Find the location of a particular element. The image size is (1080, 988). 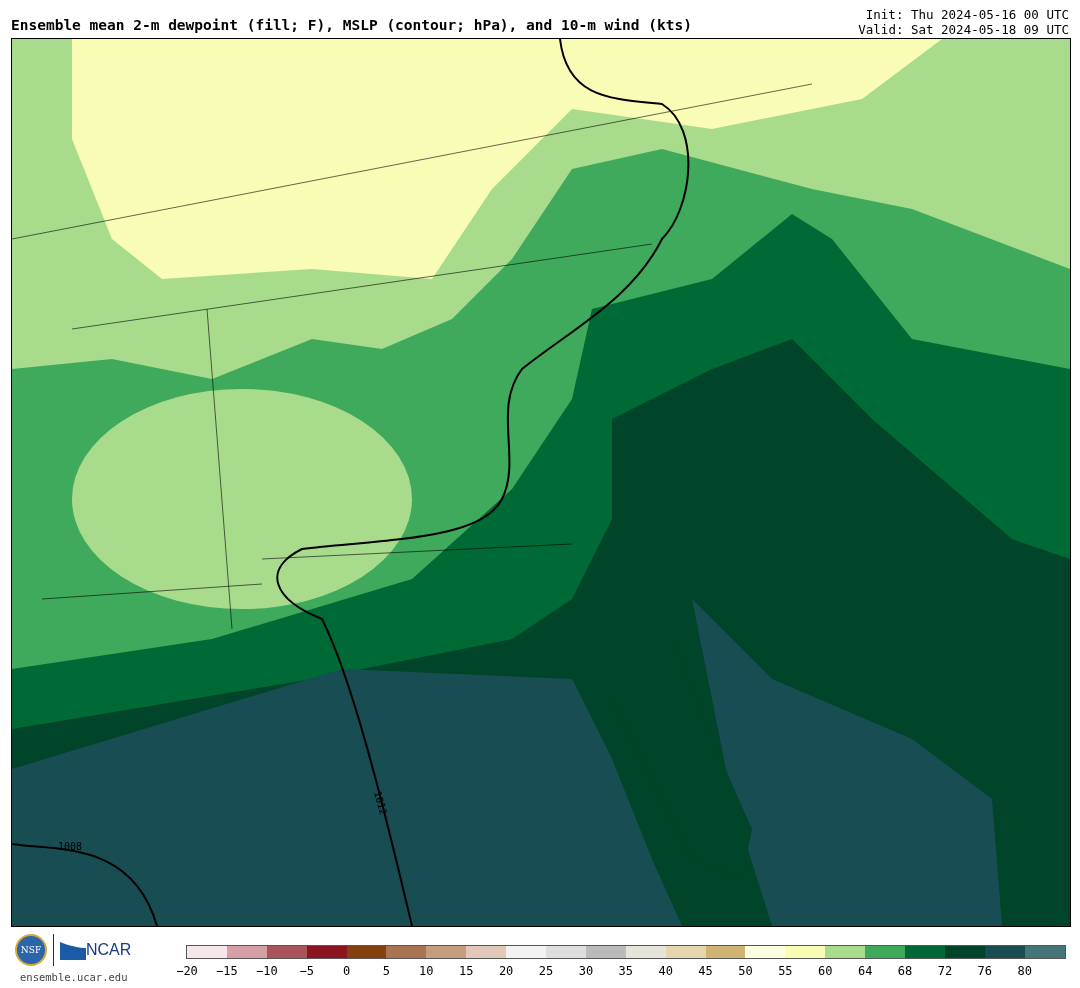

tick-label: 40 is located at coordinates (665, 971).